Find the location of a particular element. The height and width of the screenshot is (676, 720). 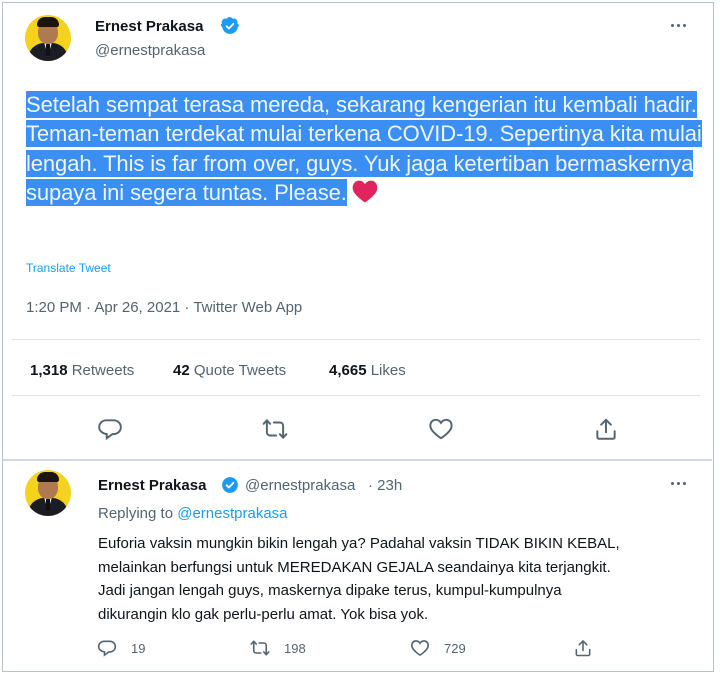

heart-emoji-icon is located at coordinates (365, 191).